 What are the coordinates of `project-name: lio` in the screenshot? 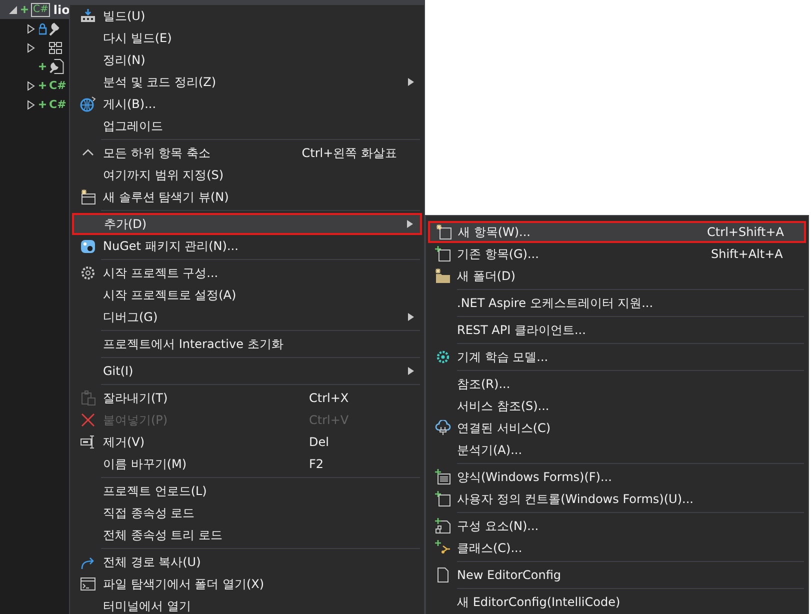 It's located at (61, 9).